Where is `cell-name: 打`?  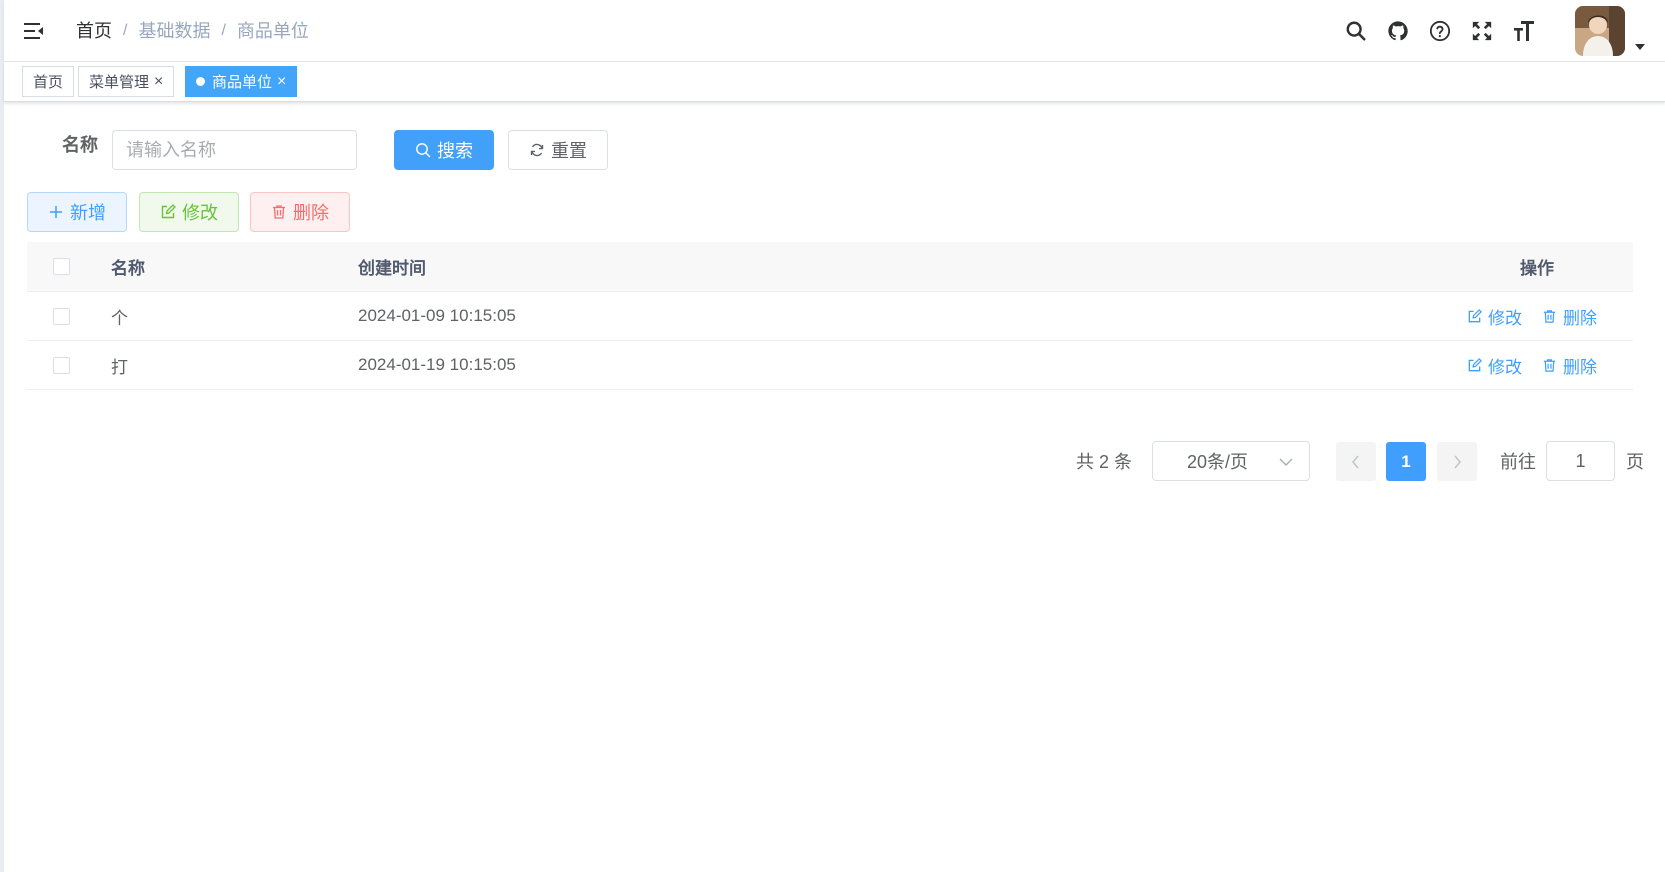 cell-name: 打 is located at coordinates (119, 367).